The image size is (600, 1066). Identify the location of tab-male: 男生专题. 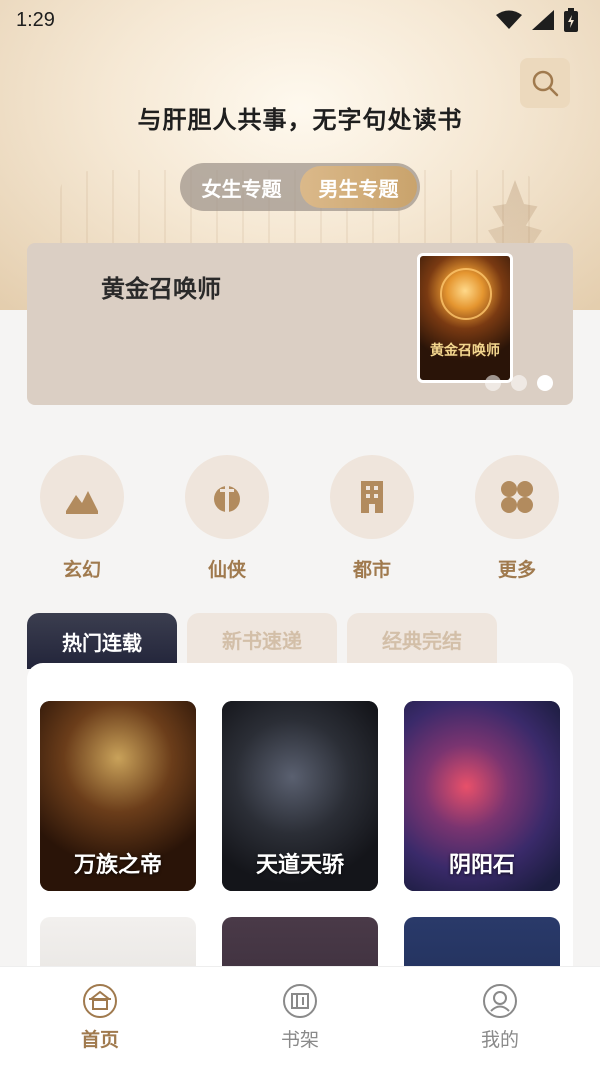
(358, 187).